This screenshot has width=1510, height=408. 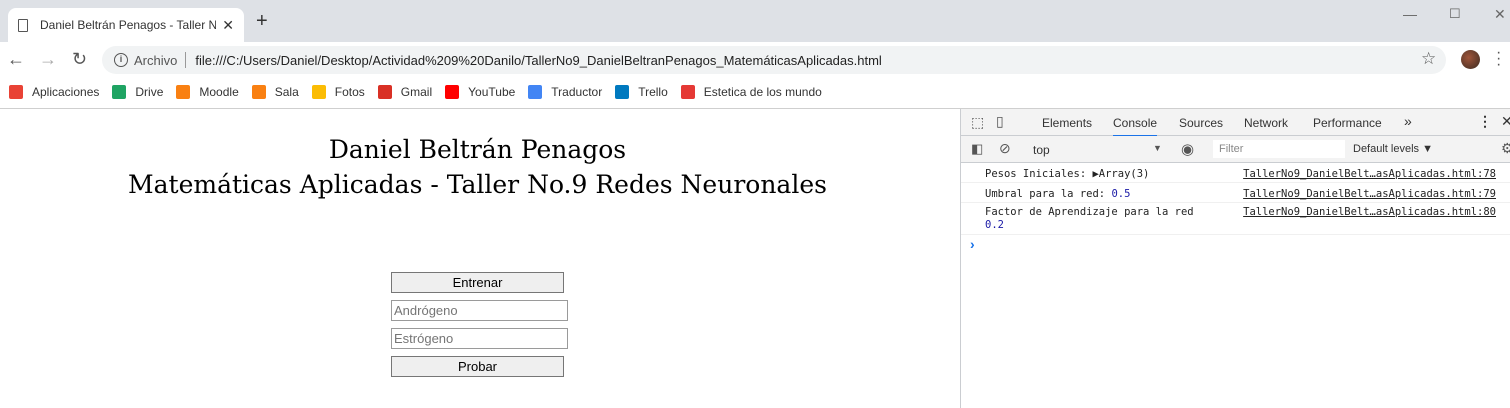 What do you see at coordinates (653, 92) in the screenshot?
I see `bookmark-label: Trello` at bounding box center [653, 92].